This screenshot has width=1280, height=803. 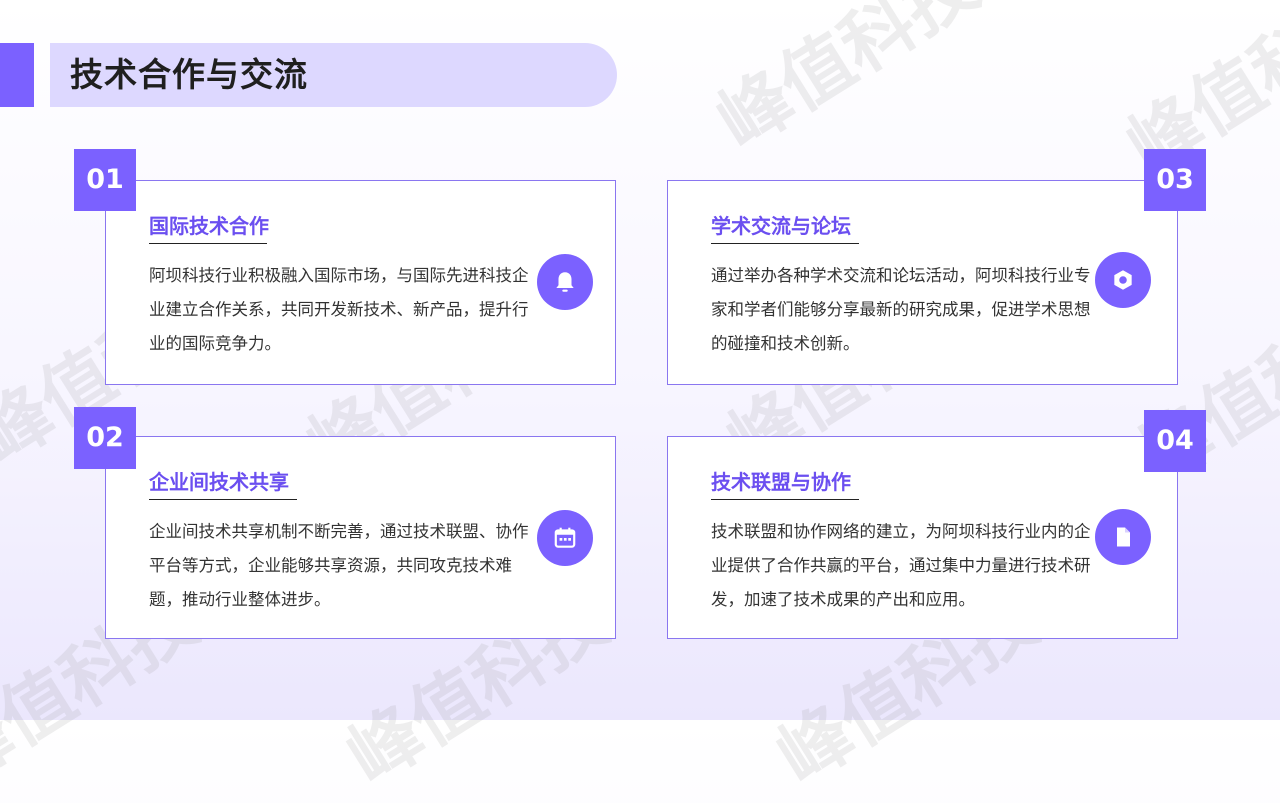 What do you see at coordinates (1123, 280) in the screenshot?
I see `hexagon-nut-icon` at bounding box center [1123, 280].